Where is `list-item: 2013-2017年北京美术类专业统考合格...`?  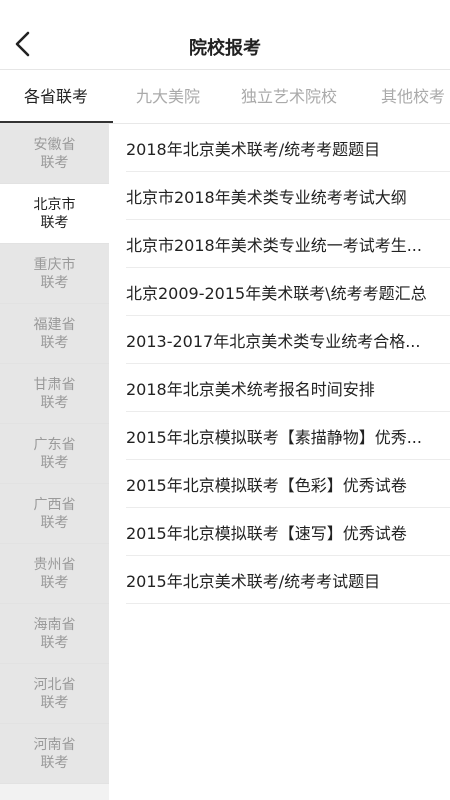
list-item: 2013-2017年北京美术类专业统考合格... is located at coordinates (288, 340).